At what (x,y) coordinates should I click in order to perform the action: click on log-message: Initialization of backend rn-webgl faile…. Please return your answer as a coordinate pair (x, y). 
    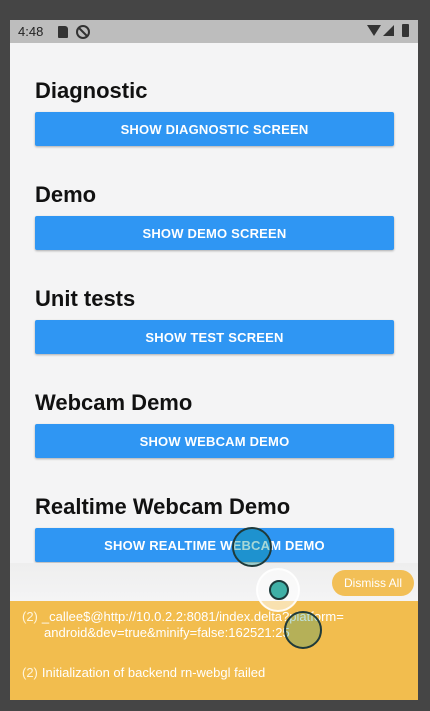
    Looking at the image, I should click on (153, 672).